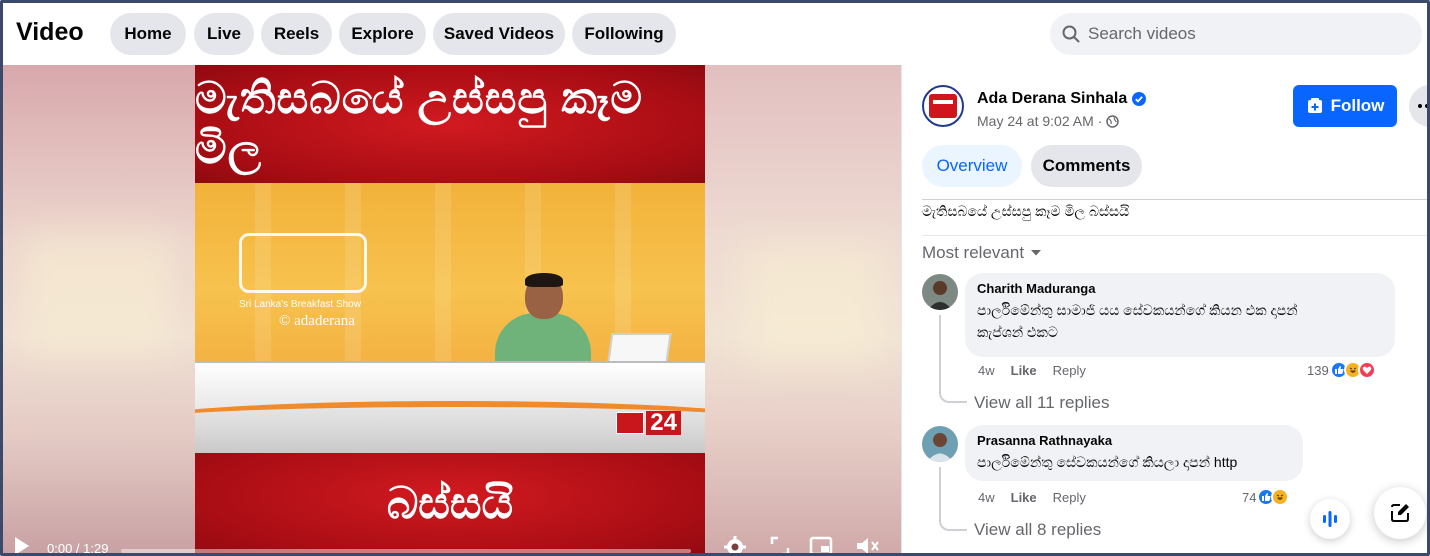 This screenshot has width=1430, height=556. I want to click on show-logo: Sri Lanka's Breakfast Show © adaderana, so click(304, 288).